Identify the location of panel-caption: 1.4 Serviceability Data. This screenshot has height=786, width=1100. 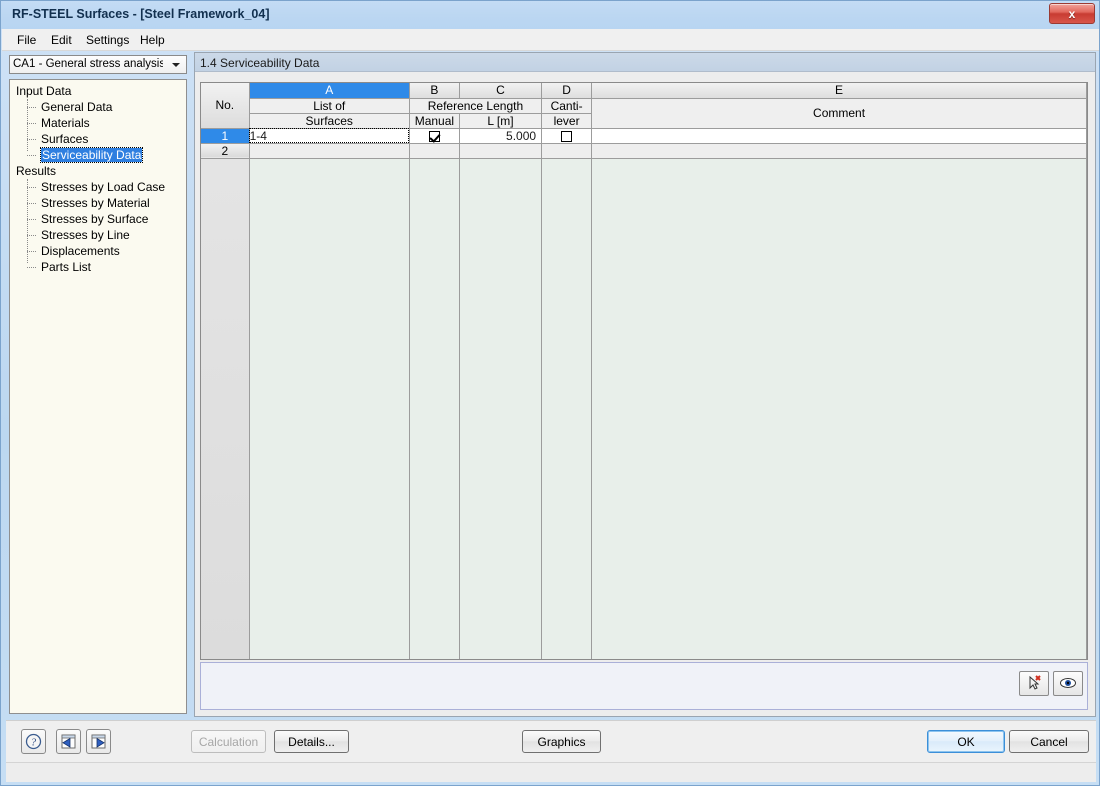
(645, 62).